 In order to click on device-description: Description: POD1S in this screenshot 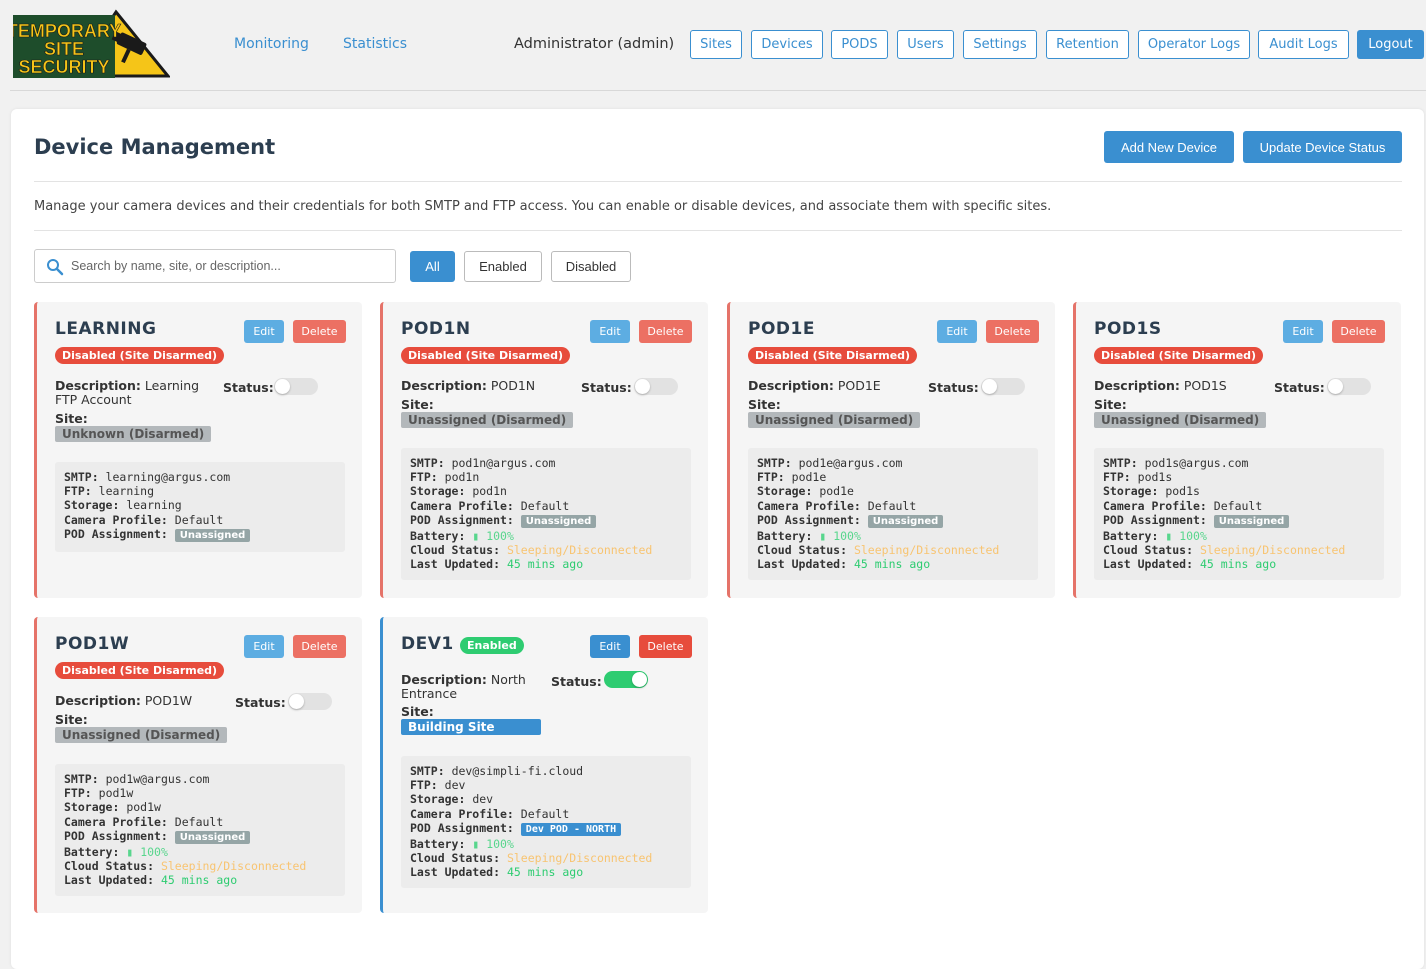, I will do `click(1160, 385)`.